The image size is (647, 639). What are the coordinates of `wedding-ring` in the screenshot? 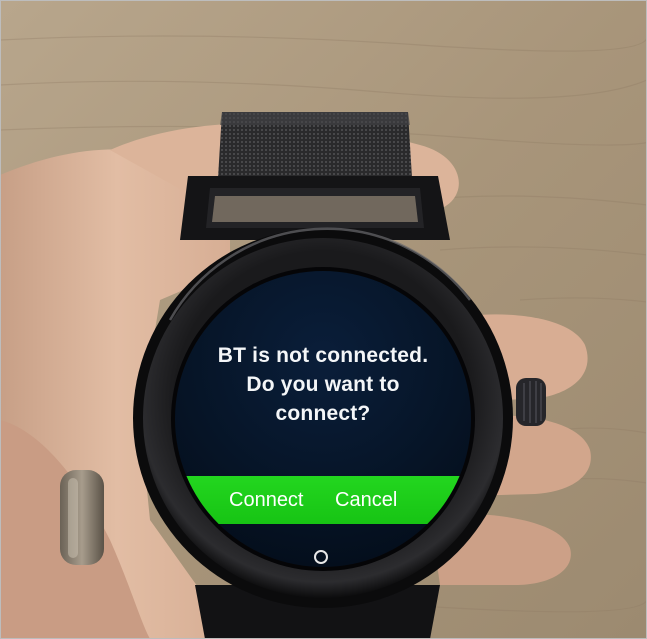 It's located at (82, 517).